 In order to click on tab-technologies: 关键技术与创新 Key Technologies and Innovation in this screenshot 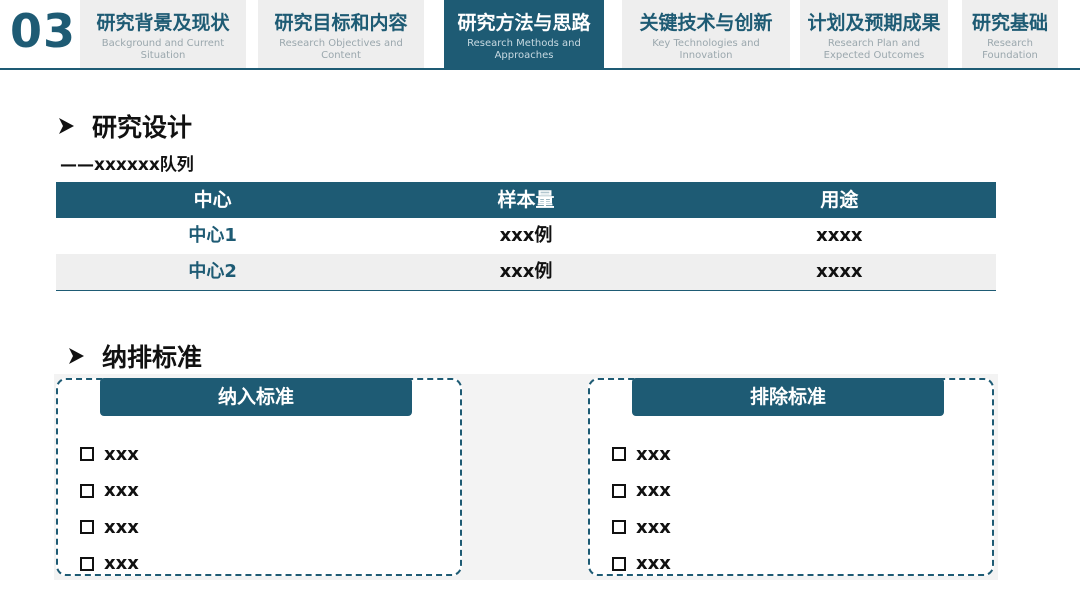, I will do `click(706, 34)`.